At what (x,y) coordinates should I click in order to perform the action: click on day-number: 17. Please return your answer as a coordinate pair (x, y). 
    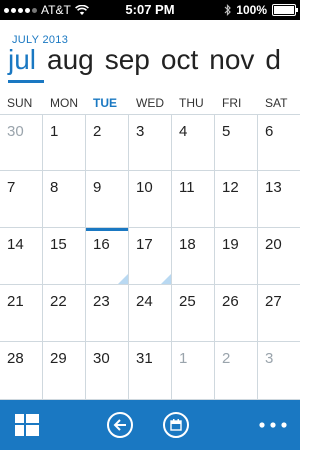
    Looking at the image, I should click on (144, 244).